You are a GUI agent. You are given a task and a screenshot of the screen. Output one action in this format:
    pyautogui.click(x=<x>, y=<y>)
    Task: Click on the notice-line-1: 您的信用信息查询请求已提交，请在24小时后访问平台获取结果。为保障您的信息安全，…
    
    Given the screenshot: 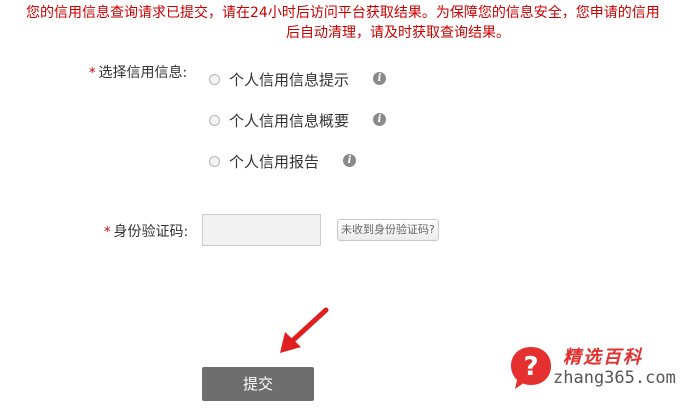 What is the action you would take?
    pyautogui.click(x=343, y=13)
    